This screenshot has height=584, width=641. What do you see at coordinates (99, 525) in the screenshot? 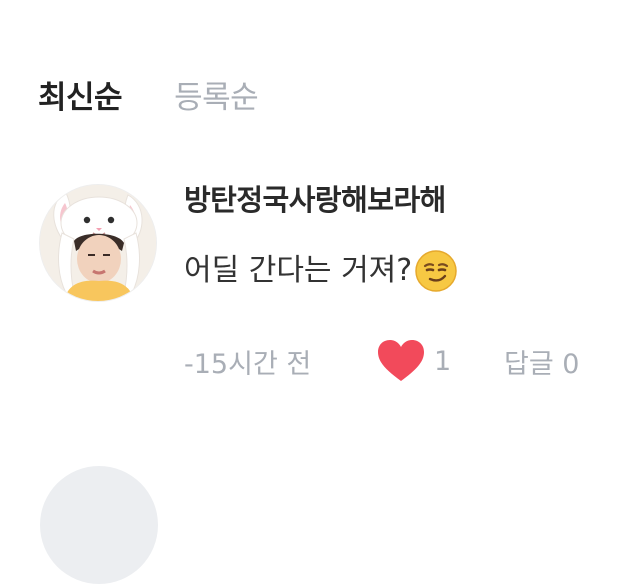
I see `next-comment-avatar` at bounding box center [99, 525].